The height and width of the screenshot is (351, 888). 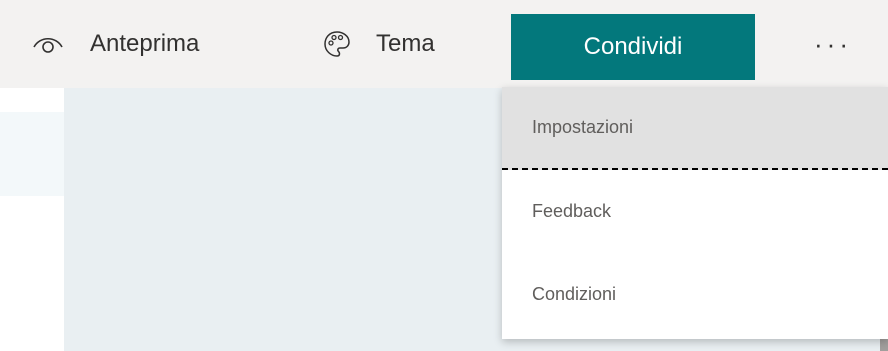 I want to click on preview-button: Anteprima, so click(x=114, y=44).